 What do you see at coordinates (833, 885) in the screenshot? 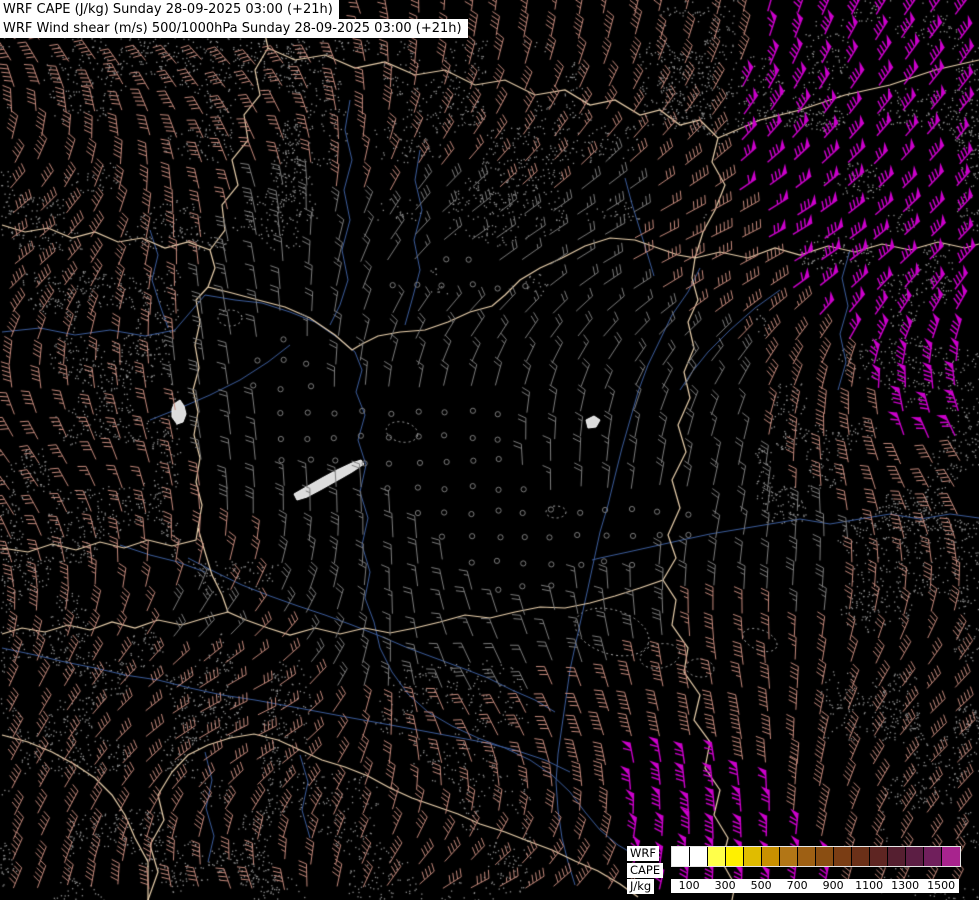
I see `legend-tick-label: 900` at bounding box center [833, 885].